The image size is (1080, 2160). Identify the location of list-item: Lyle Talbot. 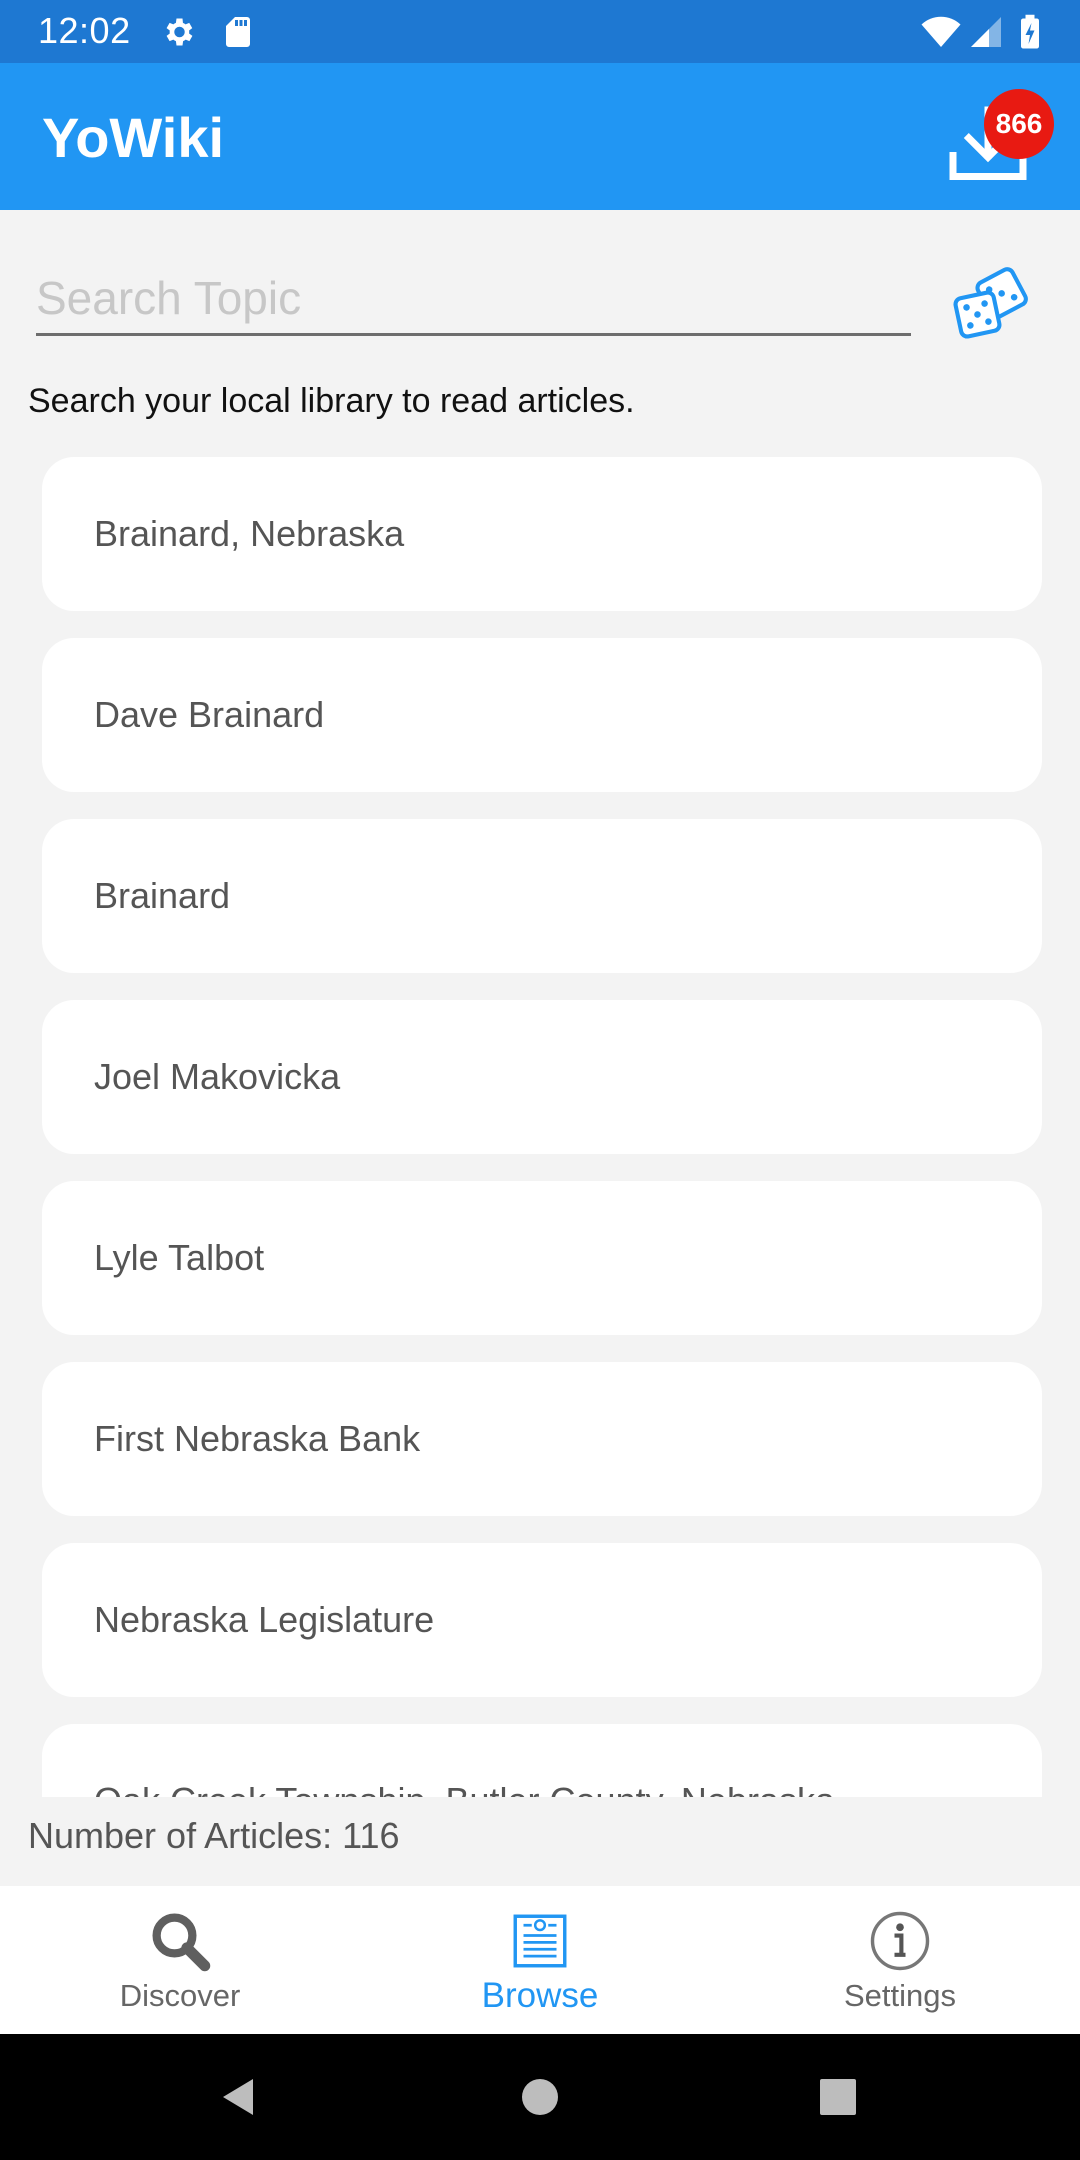
(542, 1258).